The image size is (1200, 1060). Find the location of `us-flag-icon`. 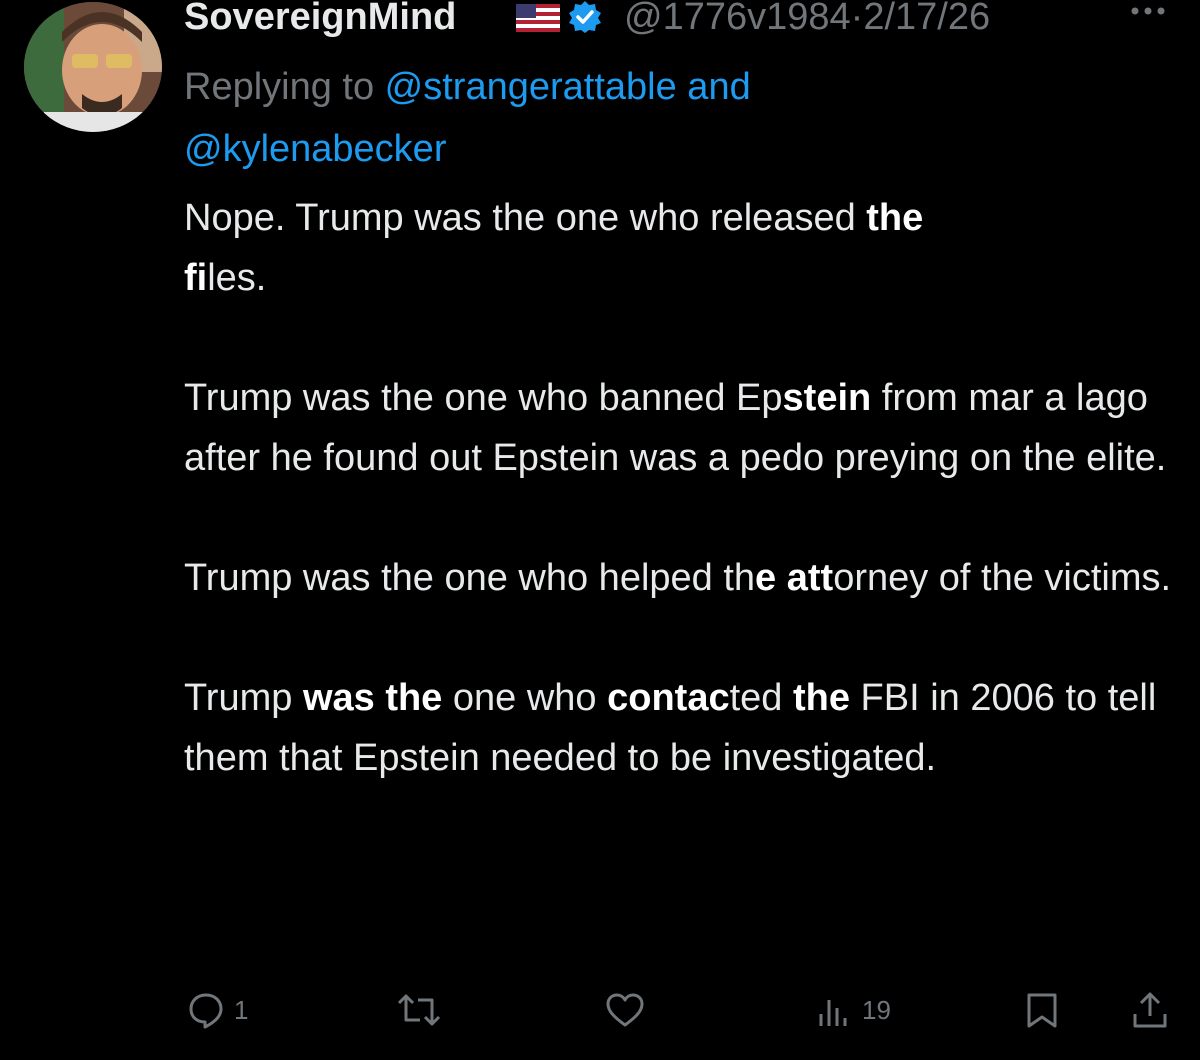

us-flag-icon is located at coordinates (538, 18).